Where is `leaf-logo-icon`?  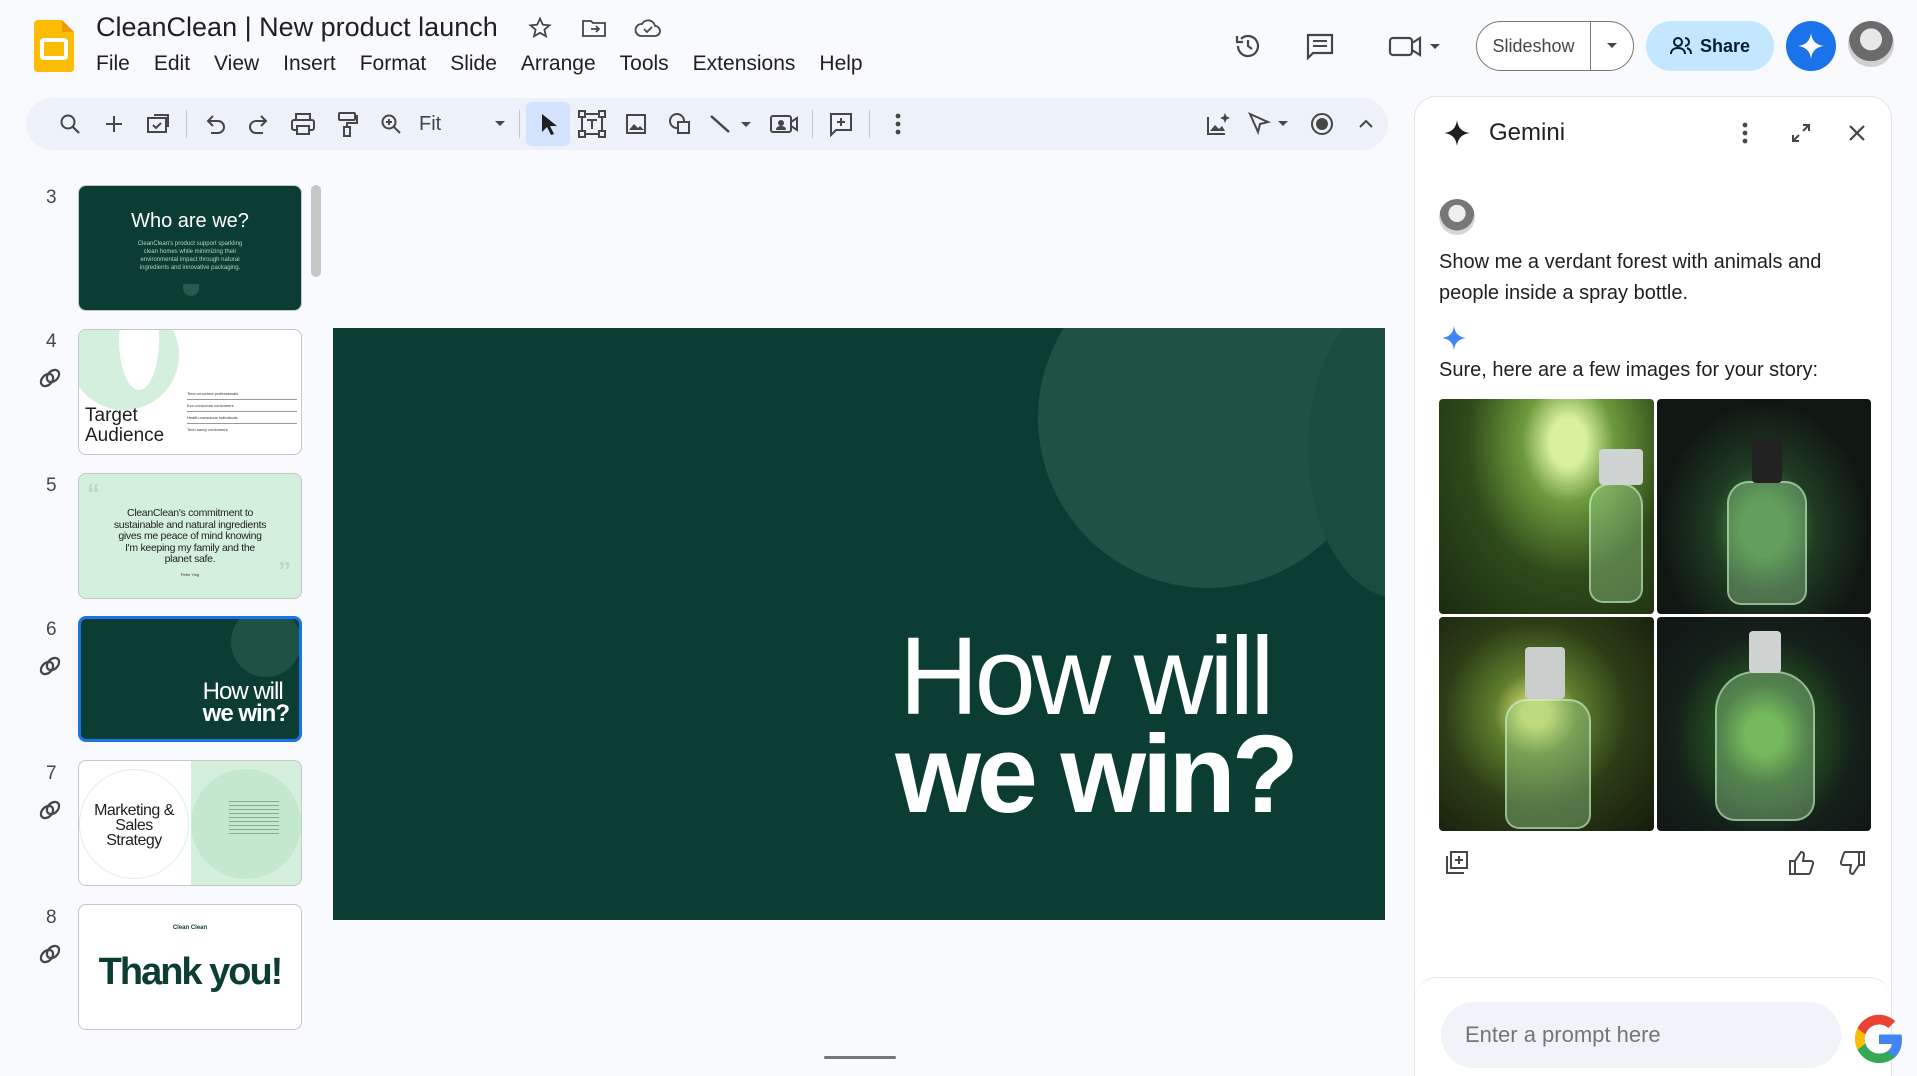
leaf-logo-icon is located at coordinates (191, 290).